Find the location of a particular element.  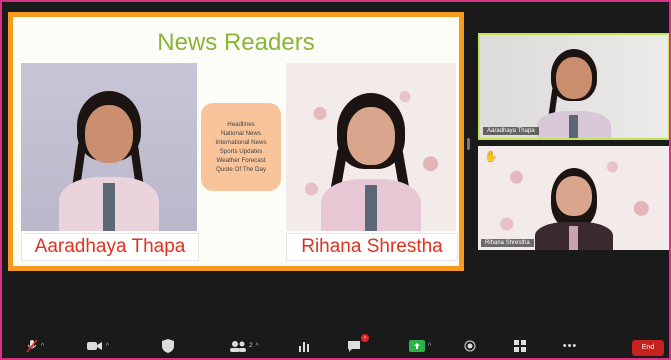

topic-item: International News is located at coordinates (241, 142).